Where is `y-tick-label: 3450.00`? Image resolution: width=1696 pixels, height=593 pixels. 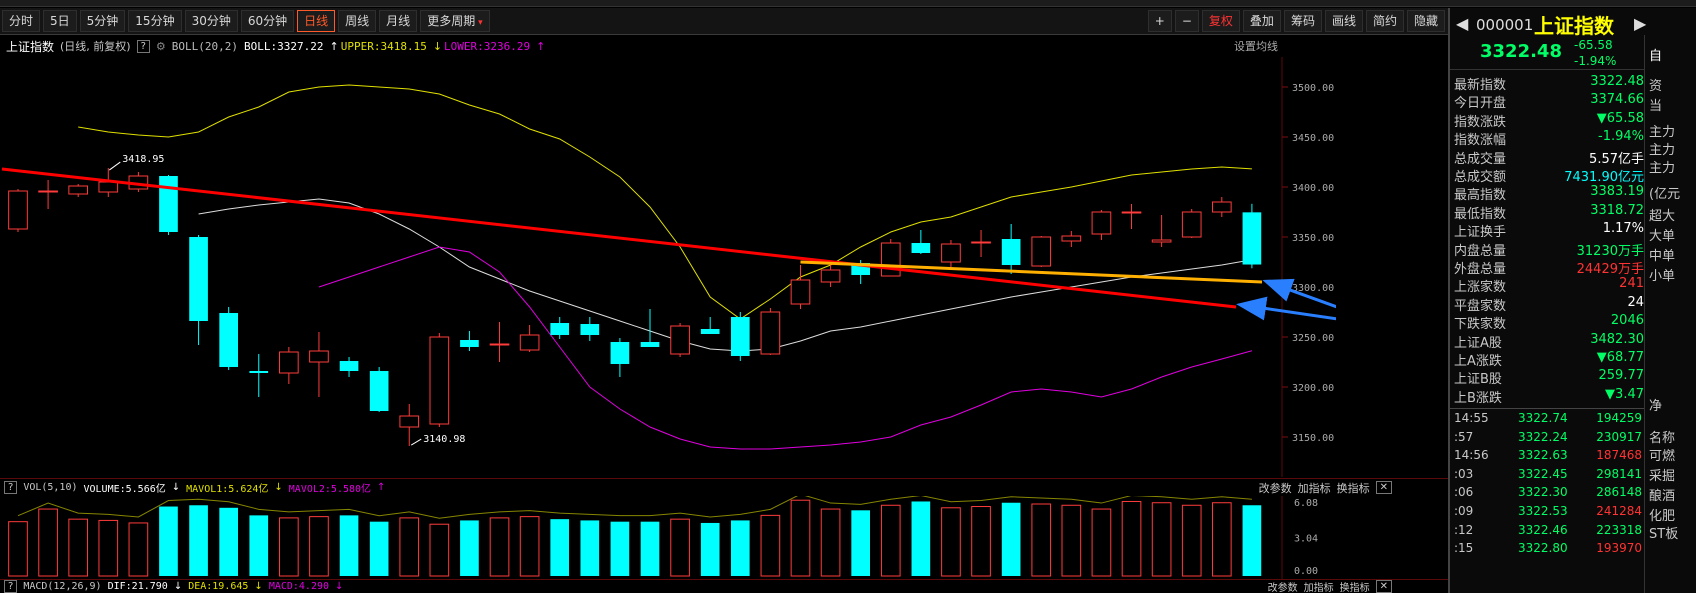
y-tick-label: 3450.00 is located at coordinates (1313, 138).